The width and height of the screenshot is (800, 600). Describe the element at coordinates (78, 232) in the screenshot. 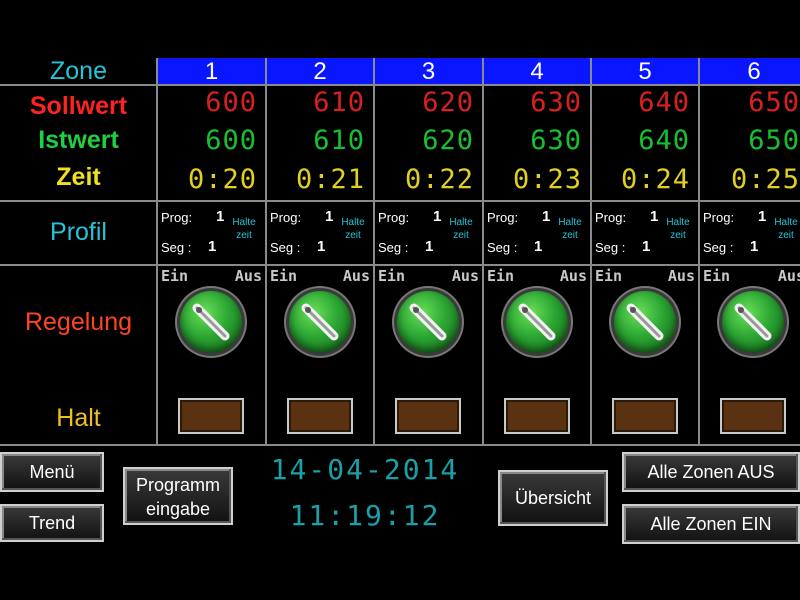

I see `profil-label: Profil` at that location.